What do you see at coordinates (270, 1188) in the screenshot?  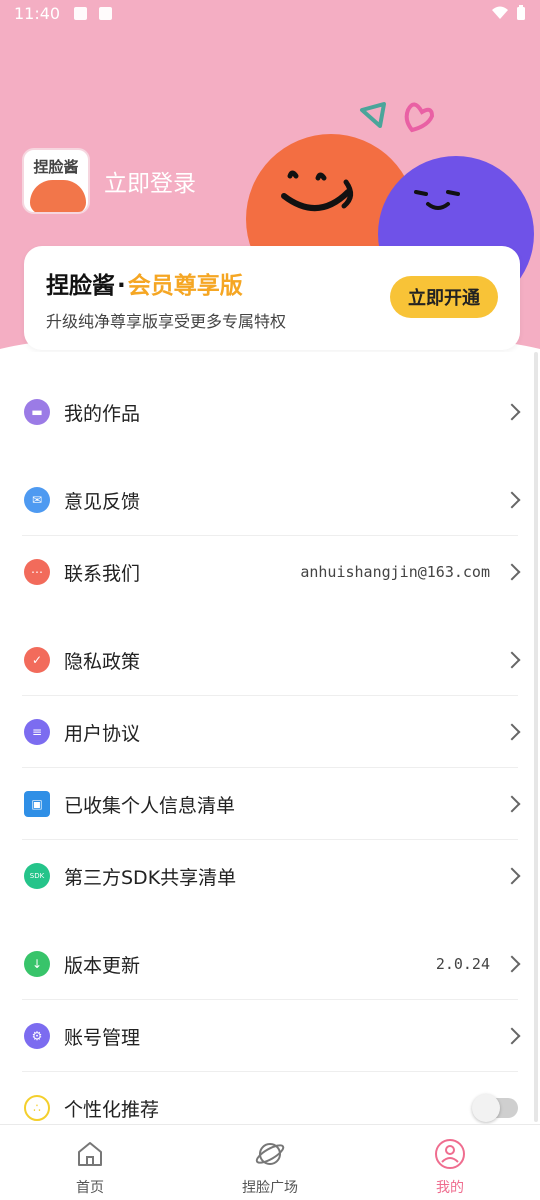 I see `tab-label: 捏脸广场` at bounding box center [270, 1188].